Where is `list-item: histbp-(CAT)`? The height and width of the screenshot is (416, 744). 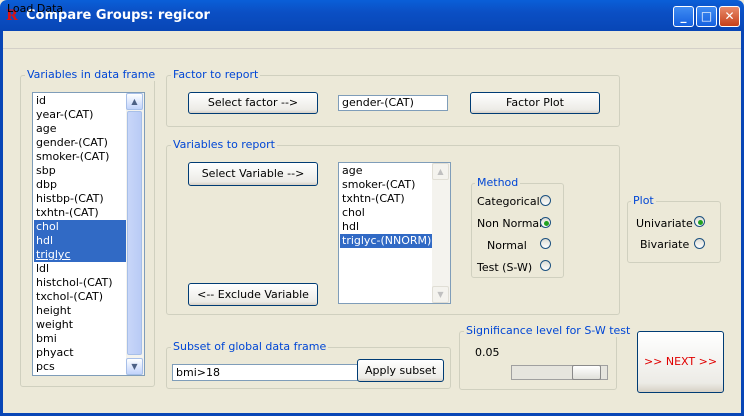
list-item: histbp-(CAT) is located at coordinates (81, 199).